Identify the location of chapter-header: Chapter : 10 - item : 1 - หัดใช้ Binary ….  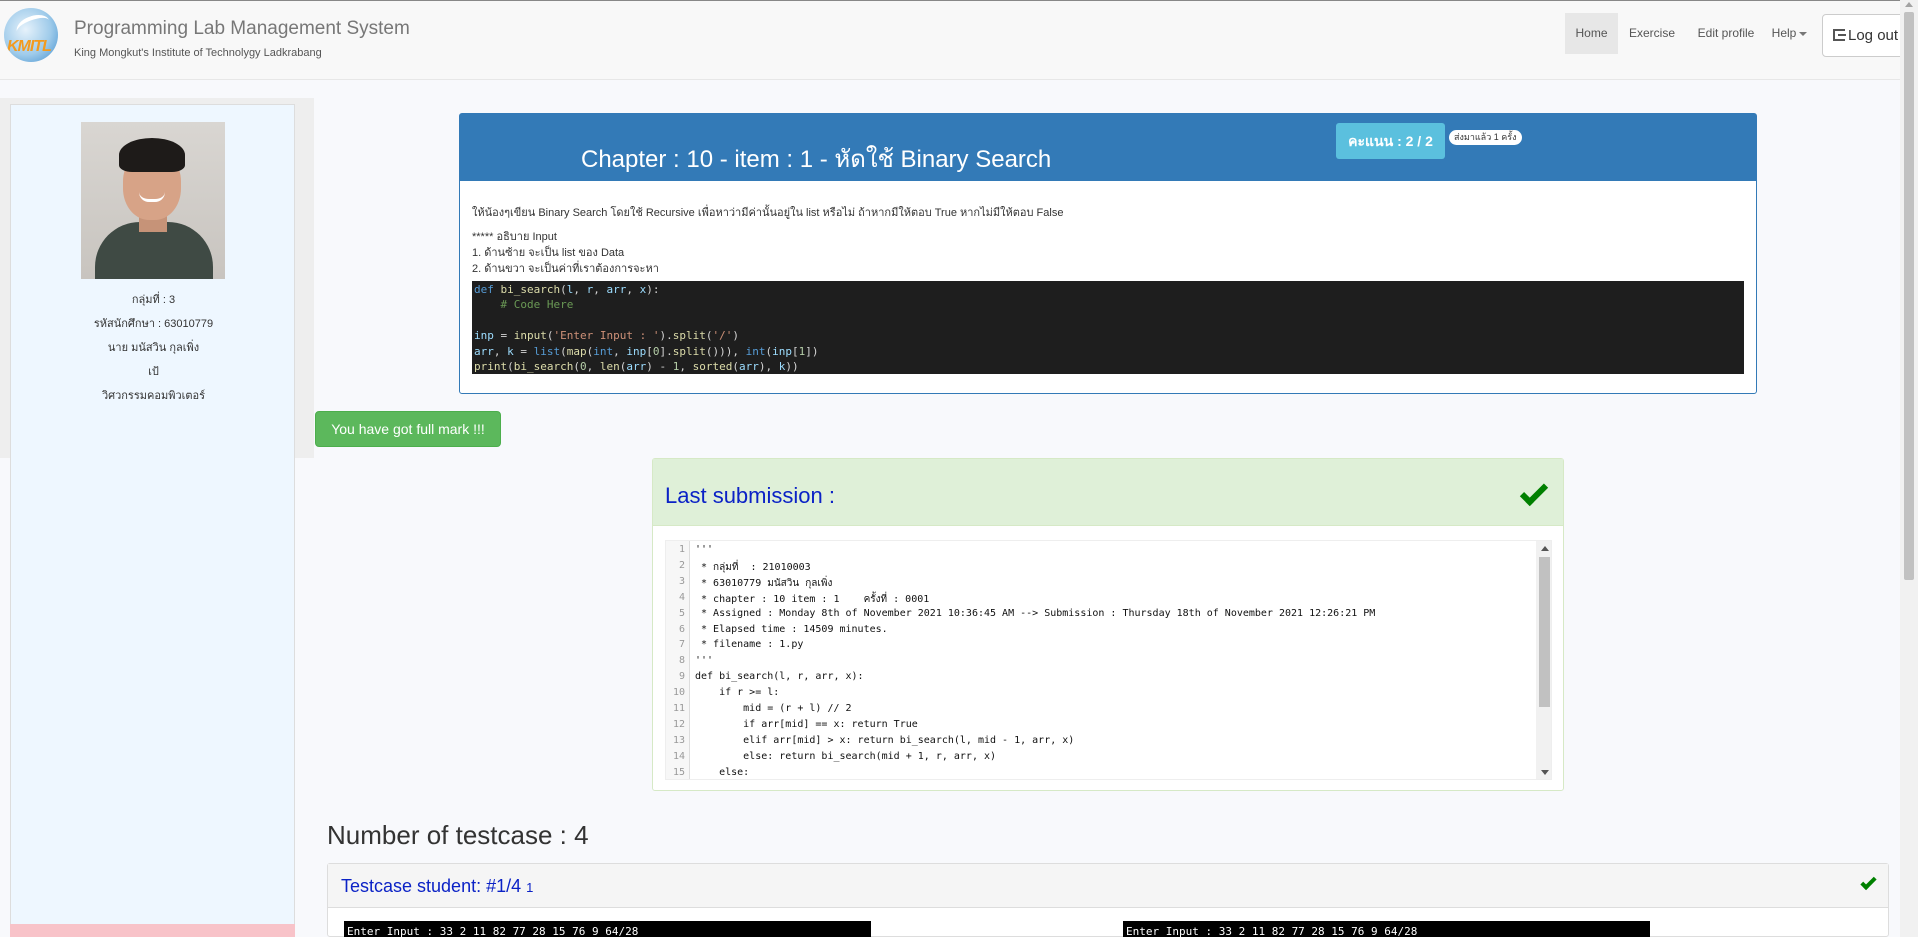
(1108, 147).